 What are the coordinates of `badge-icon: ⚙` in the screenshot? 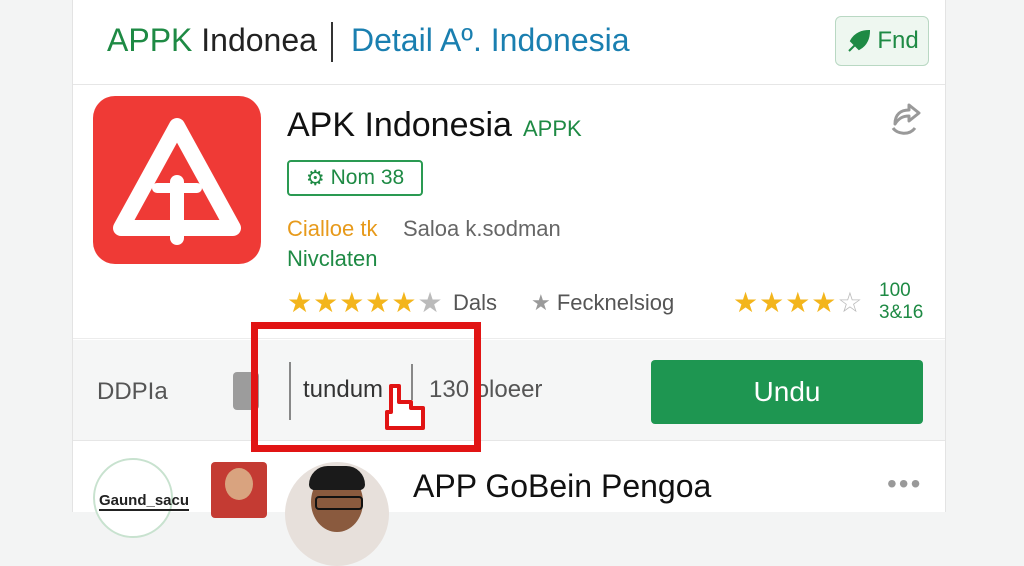 It's located at (315, 178).